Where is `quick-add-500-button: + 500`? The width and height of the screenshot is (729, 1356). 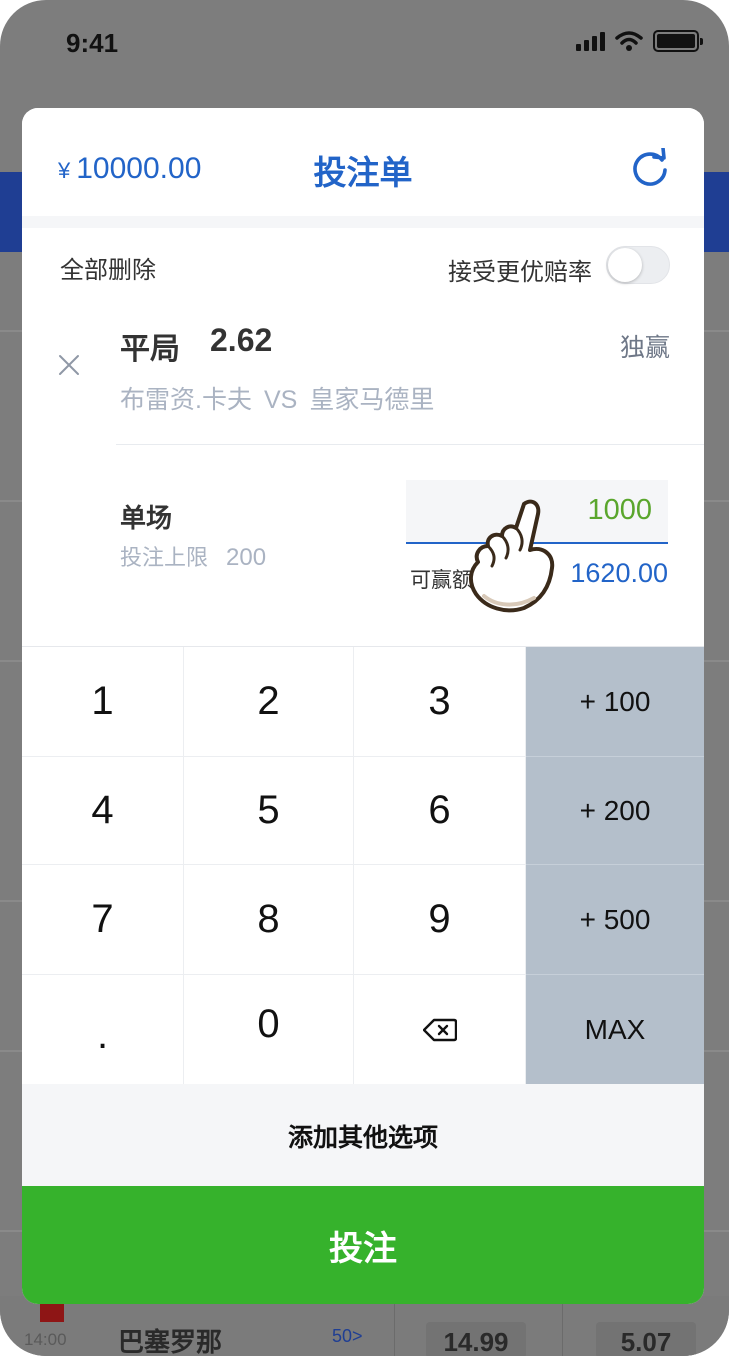
quick-add-500-button: + 500 is located at coordinates (615, 920).